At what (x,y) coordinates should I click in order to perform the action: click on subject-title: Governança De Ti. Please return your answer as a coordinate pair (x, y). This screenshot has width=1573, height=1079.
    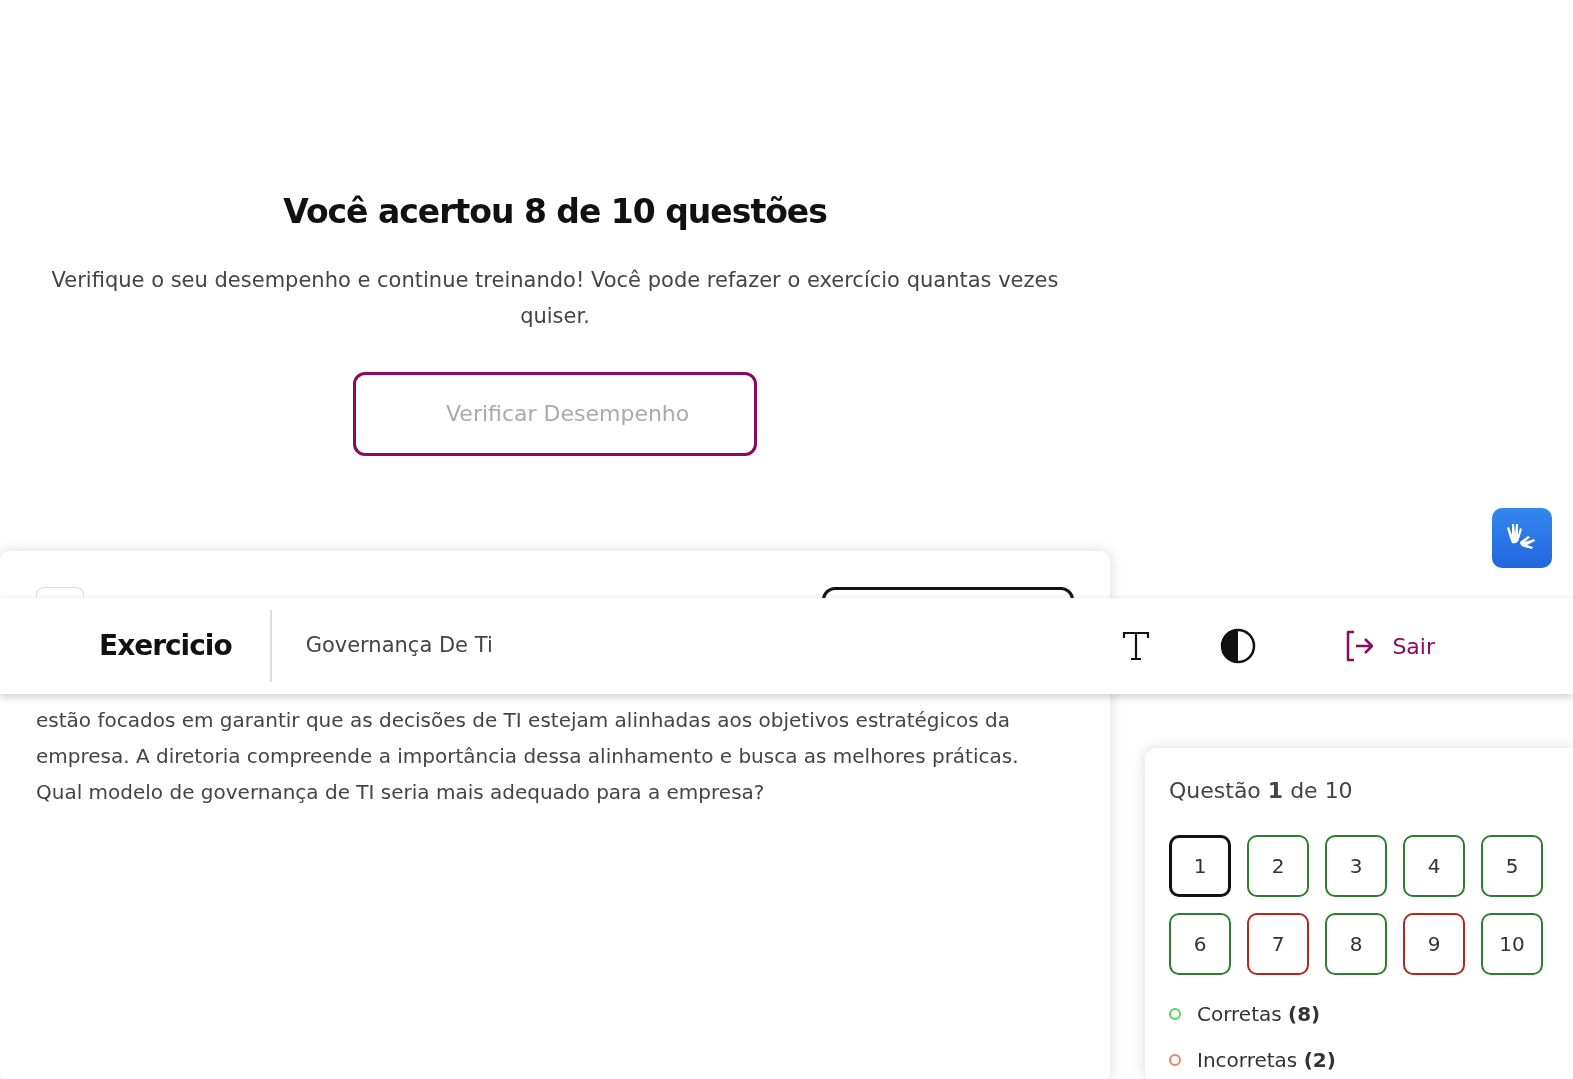
    Looking at the image, I should click on (398, 646).